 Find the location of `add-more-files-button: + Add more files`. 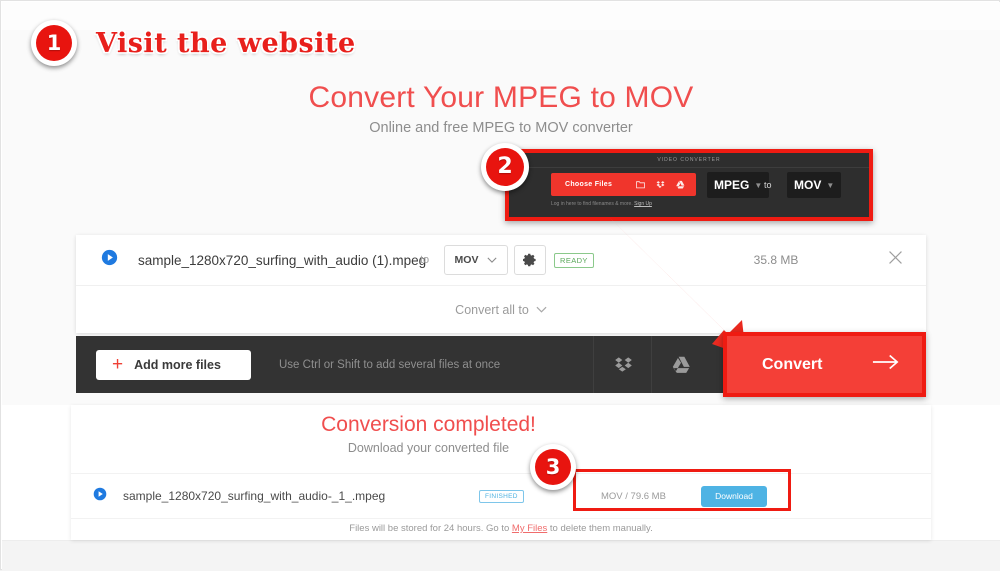

add-more-files-button: + Add more files is located at coordinates (173, 364).